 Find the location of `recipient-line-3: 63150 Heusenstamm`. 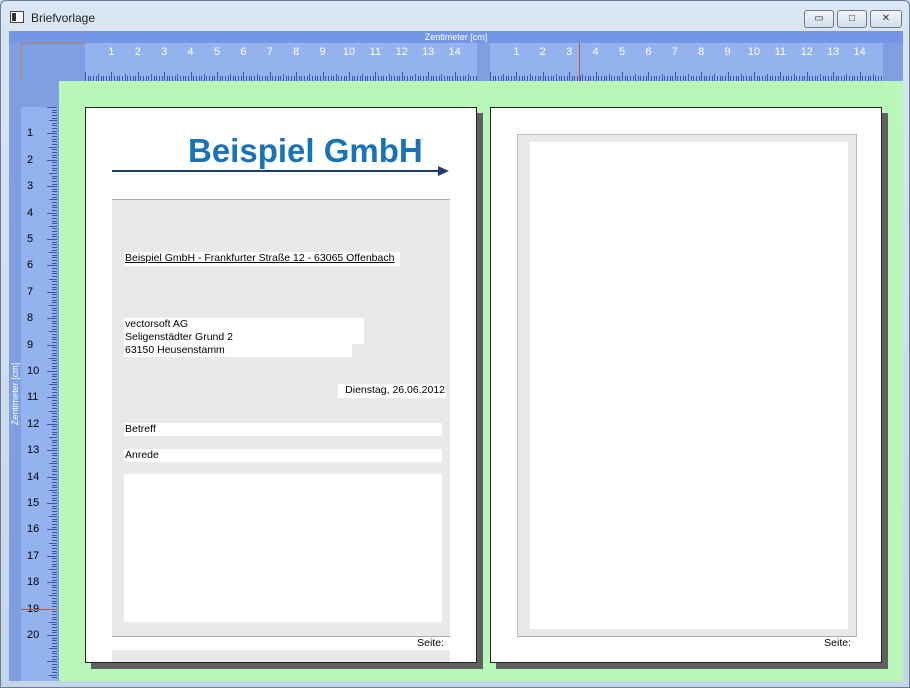

recipient-line-3: 63150 Heusenstamm is located at coordinates (238, 350).